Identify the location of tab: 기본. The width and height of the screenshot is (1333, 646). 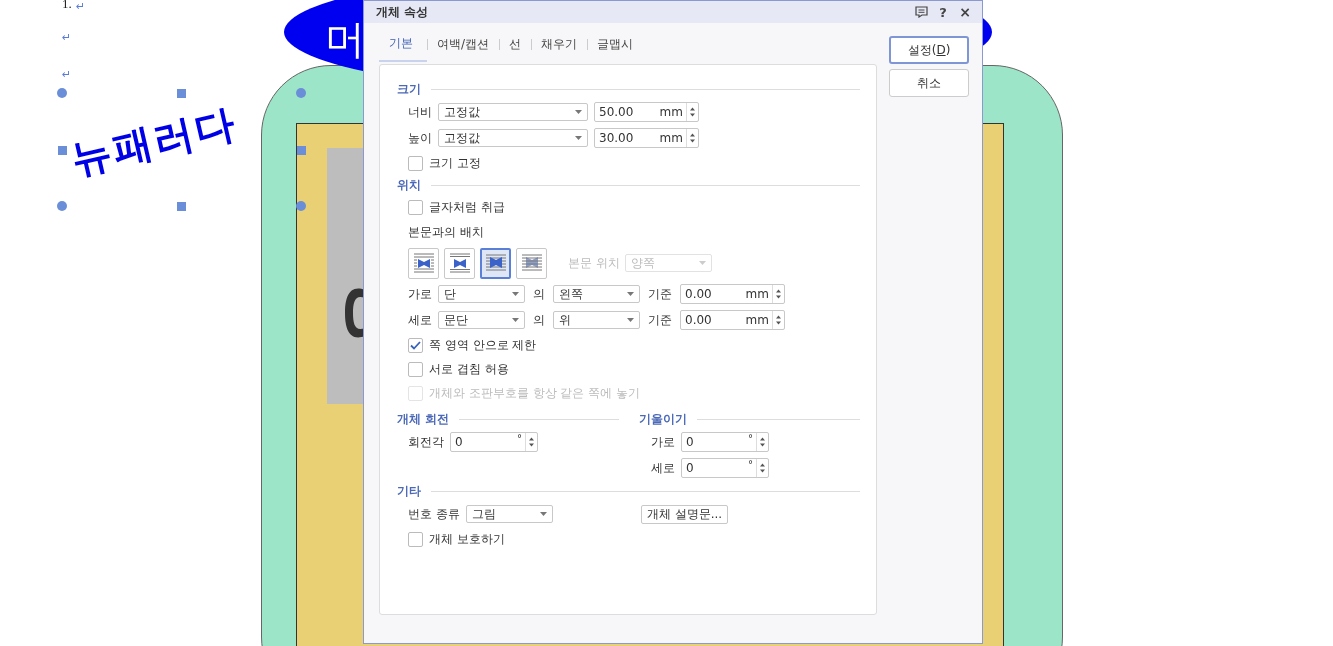
(403, 46).